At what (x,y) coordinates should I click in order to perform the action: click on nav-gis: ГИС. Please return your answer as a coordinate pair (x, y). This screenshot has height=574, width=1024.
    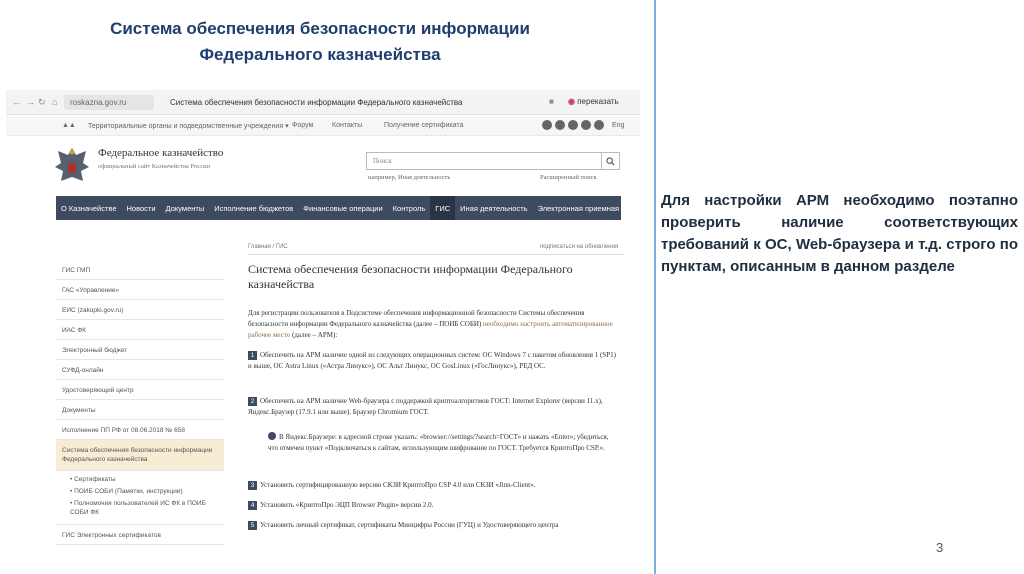
    Looking at the image, I should click on (443, 208).